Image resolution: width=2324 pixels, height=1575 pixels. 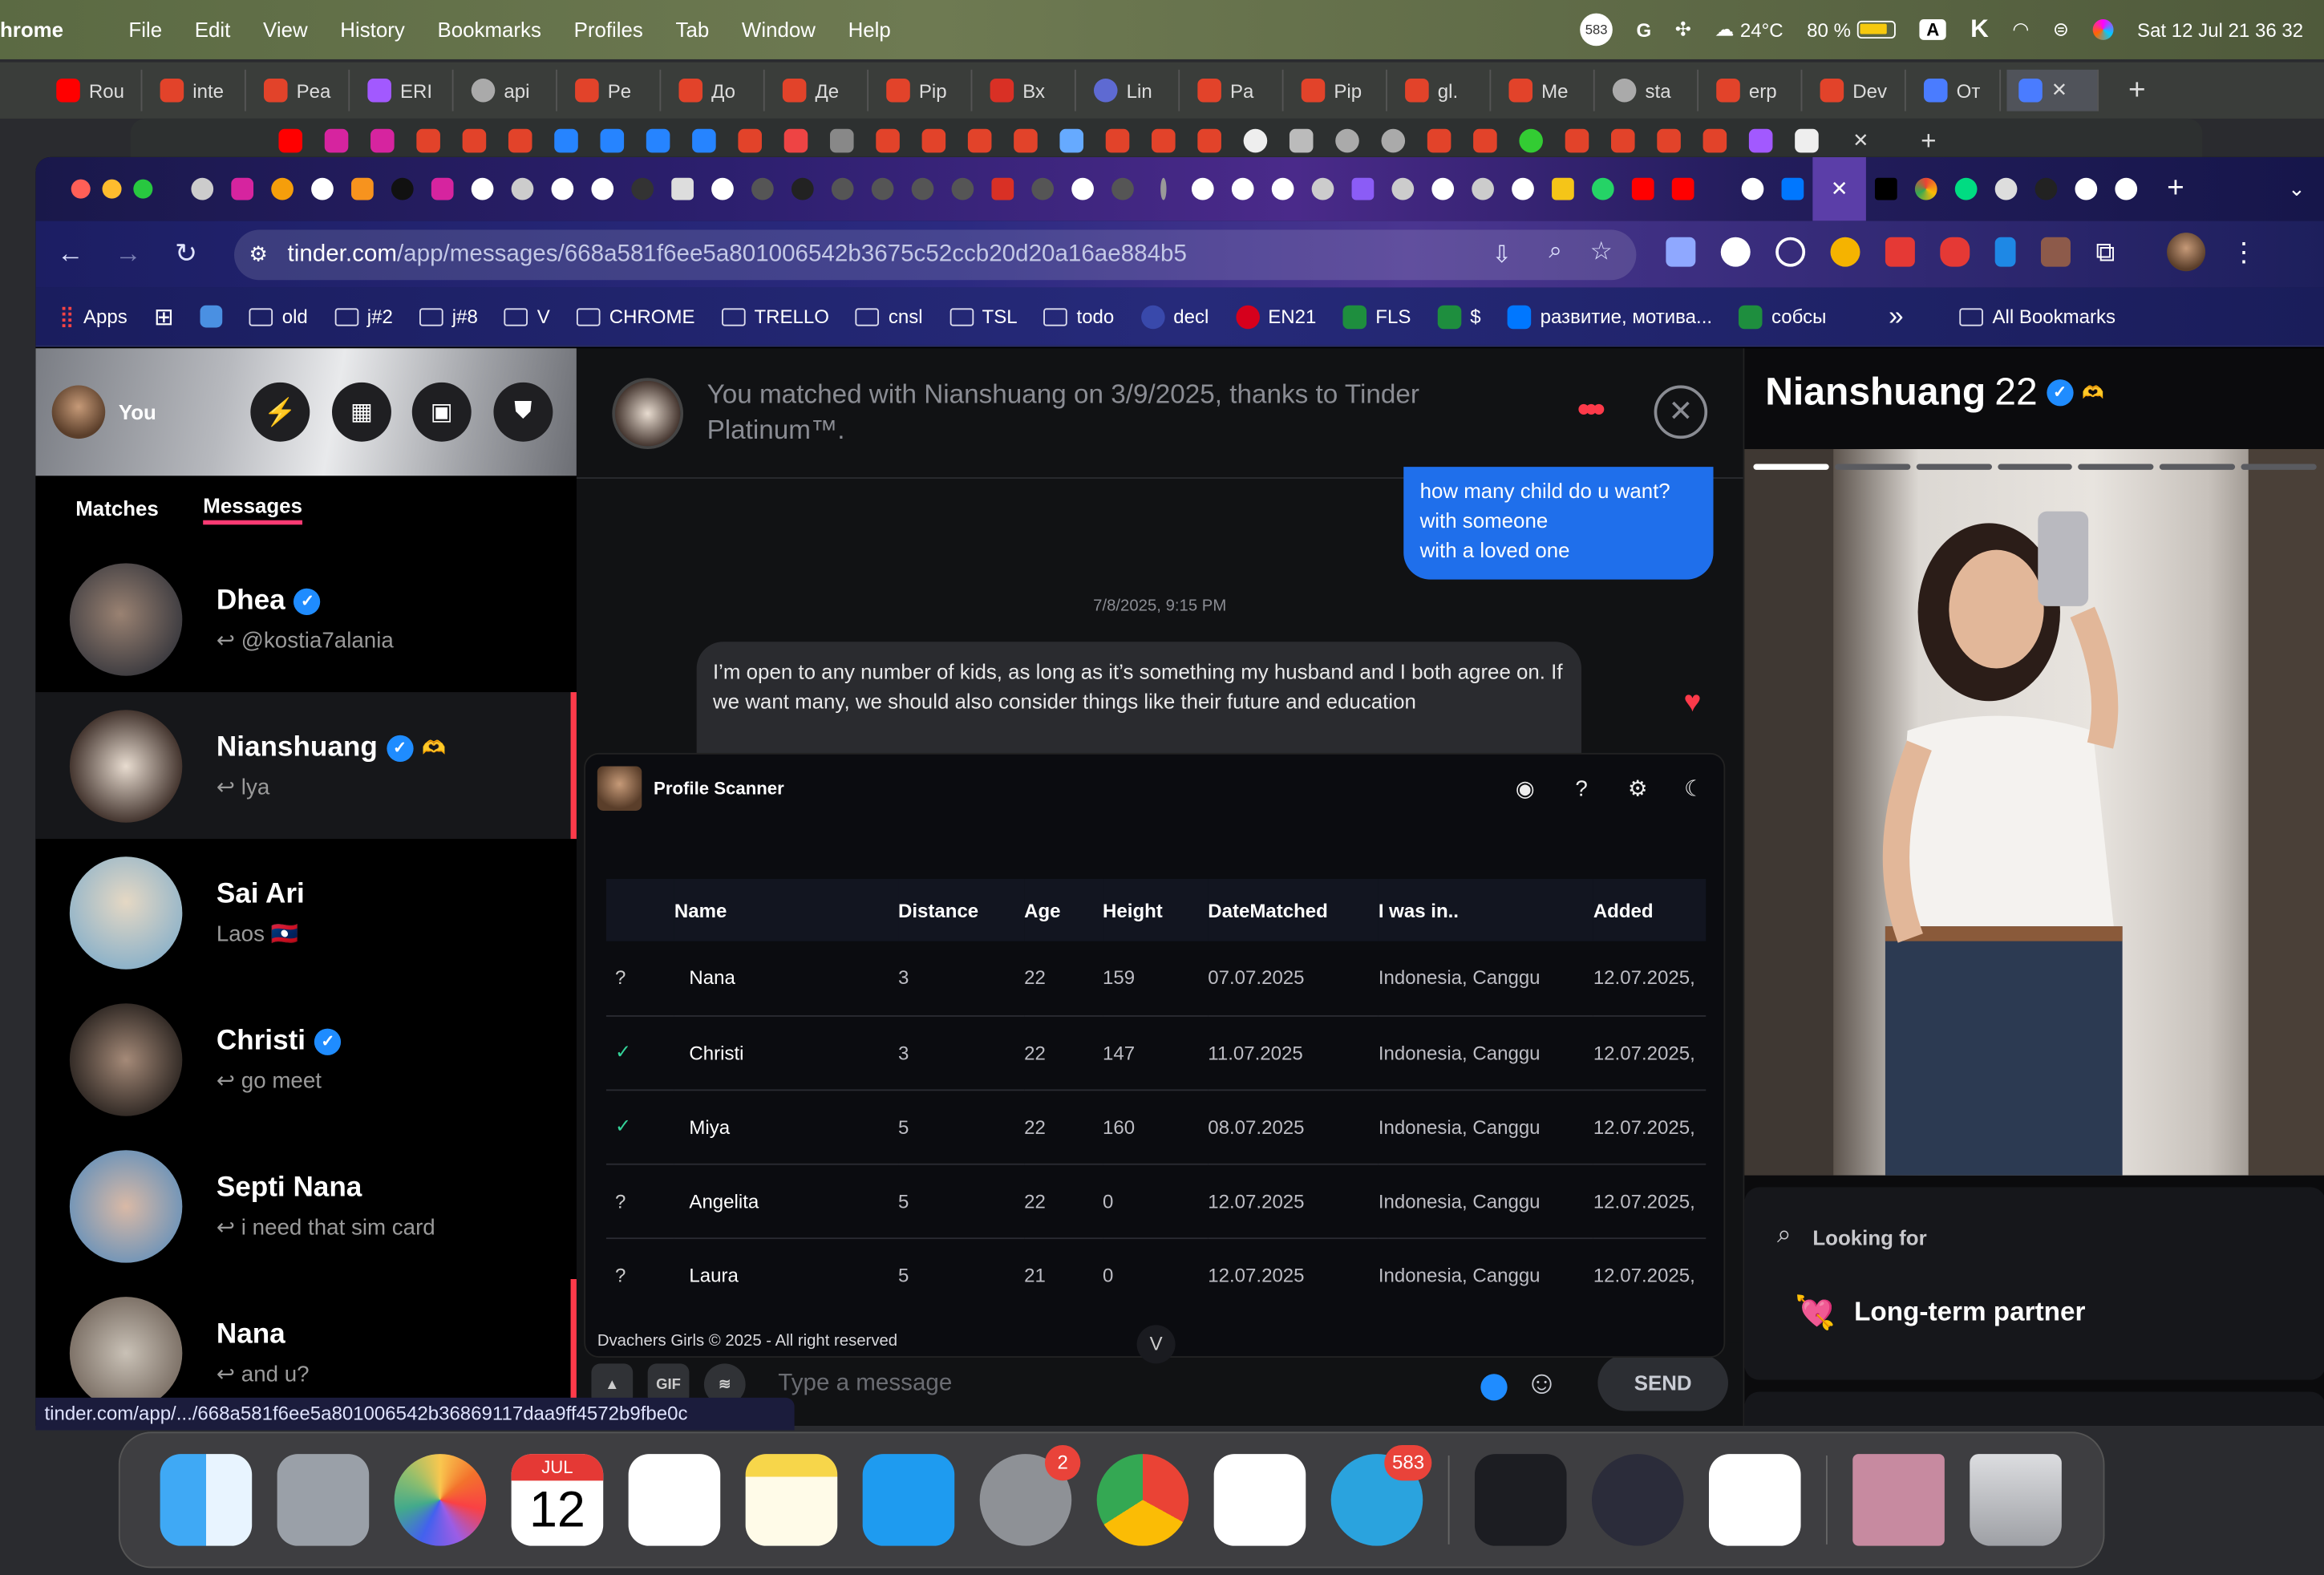 What do you see at coordinates (1782, 316) in the screenshot?
I see `bookmark-sobsy: собсы` at bounding box center [1782, 316].